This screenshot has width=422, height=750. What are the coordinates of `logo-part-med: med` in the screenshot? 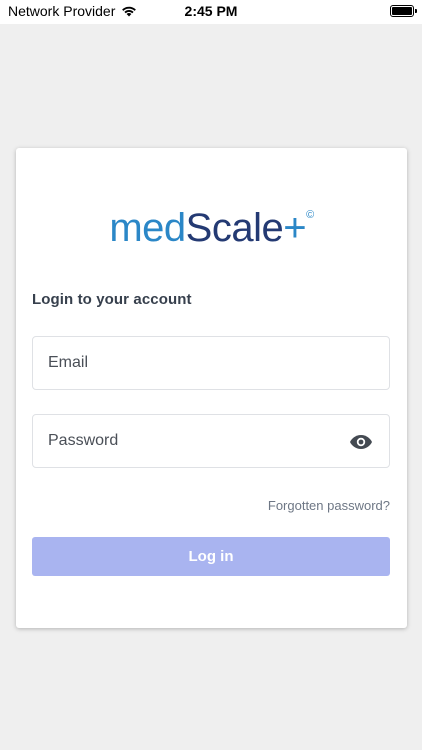 It's located at (147, 228).